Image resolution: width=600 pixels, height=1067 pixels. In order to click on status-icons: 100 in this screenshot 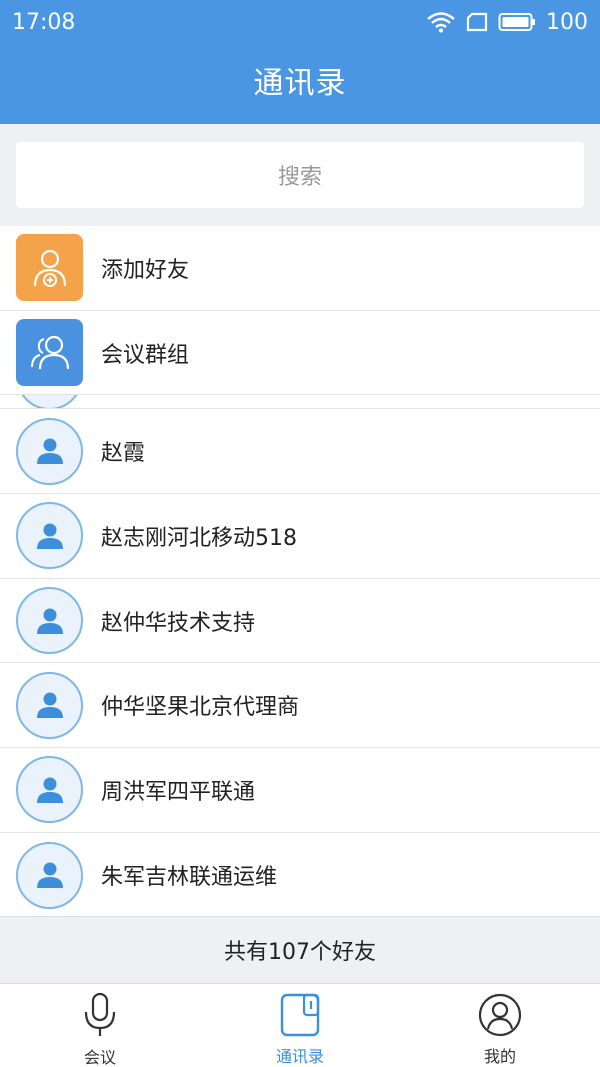, I will do `click(507, 22)`.